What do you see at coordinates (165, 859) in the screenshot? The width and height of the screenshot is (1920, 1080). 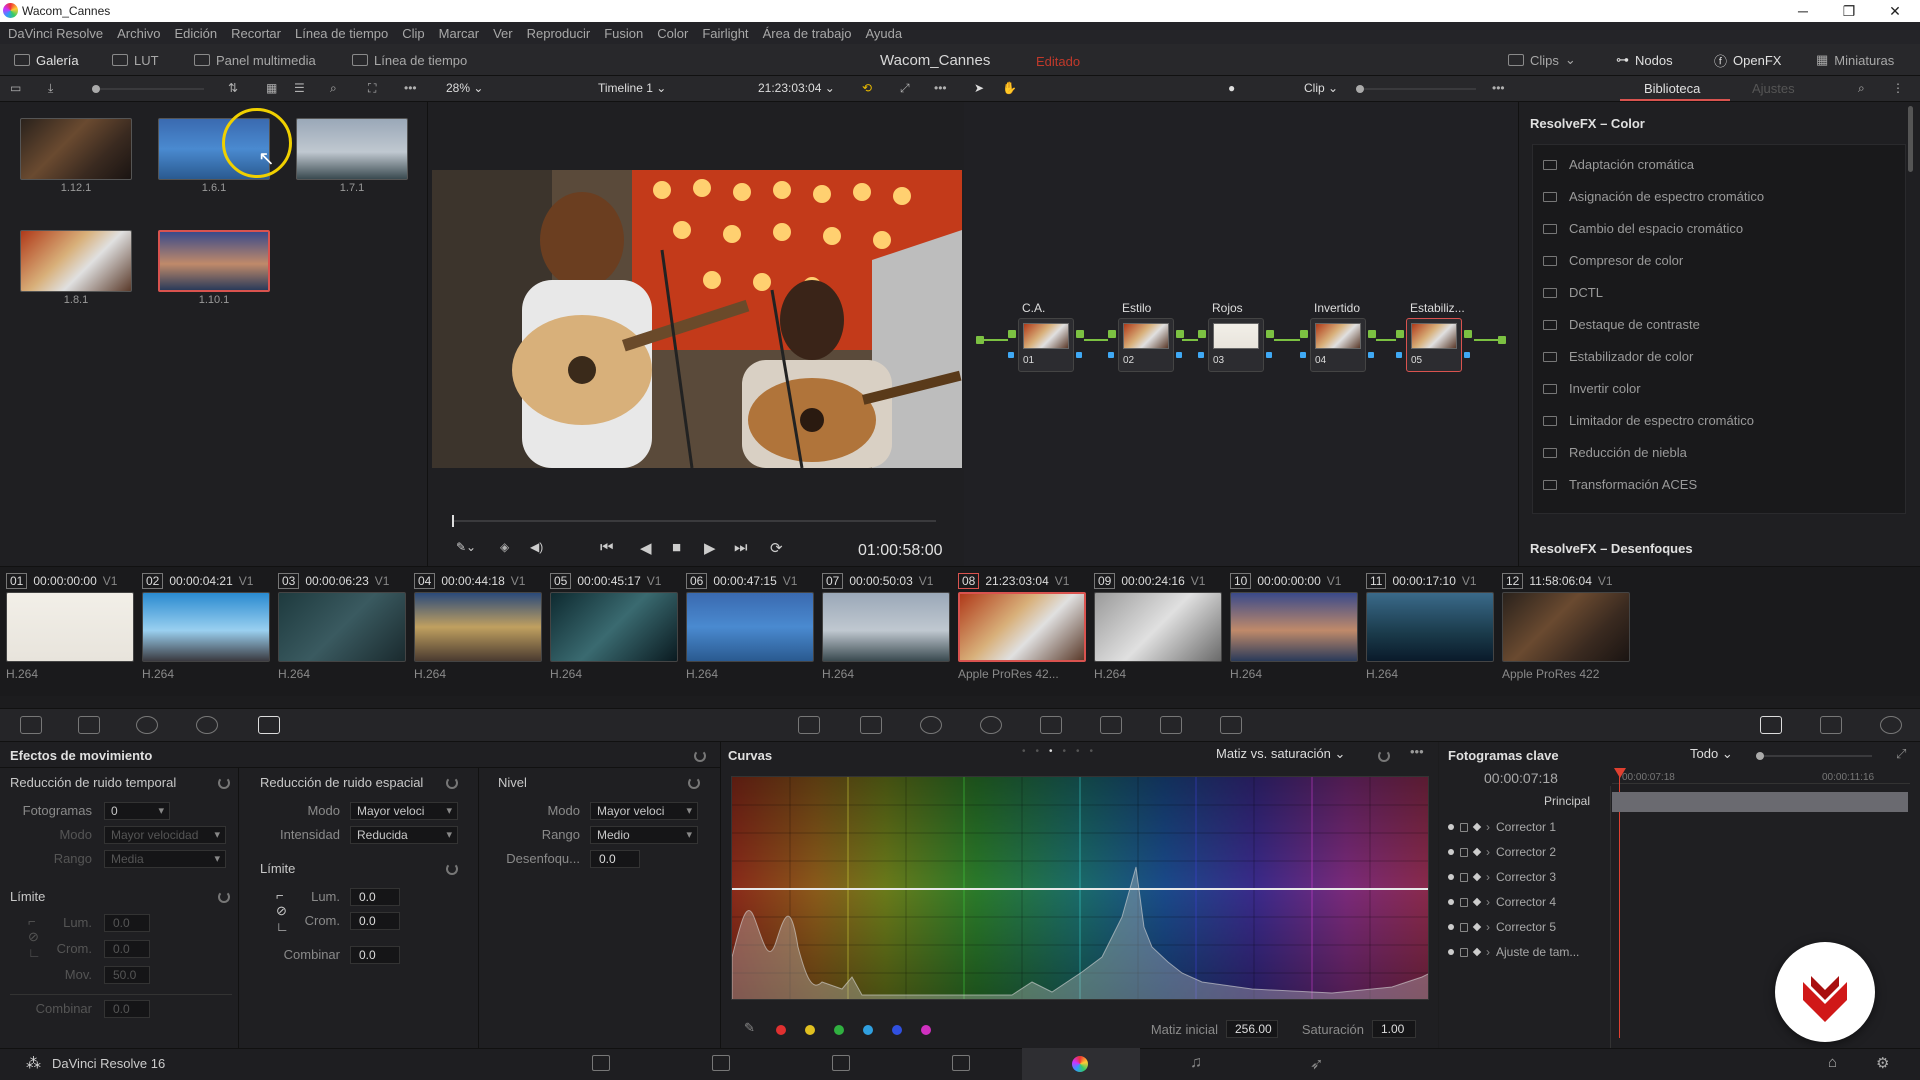 I see `temporal-range-select: Media` at bounding box center [165, 859].